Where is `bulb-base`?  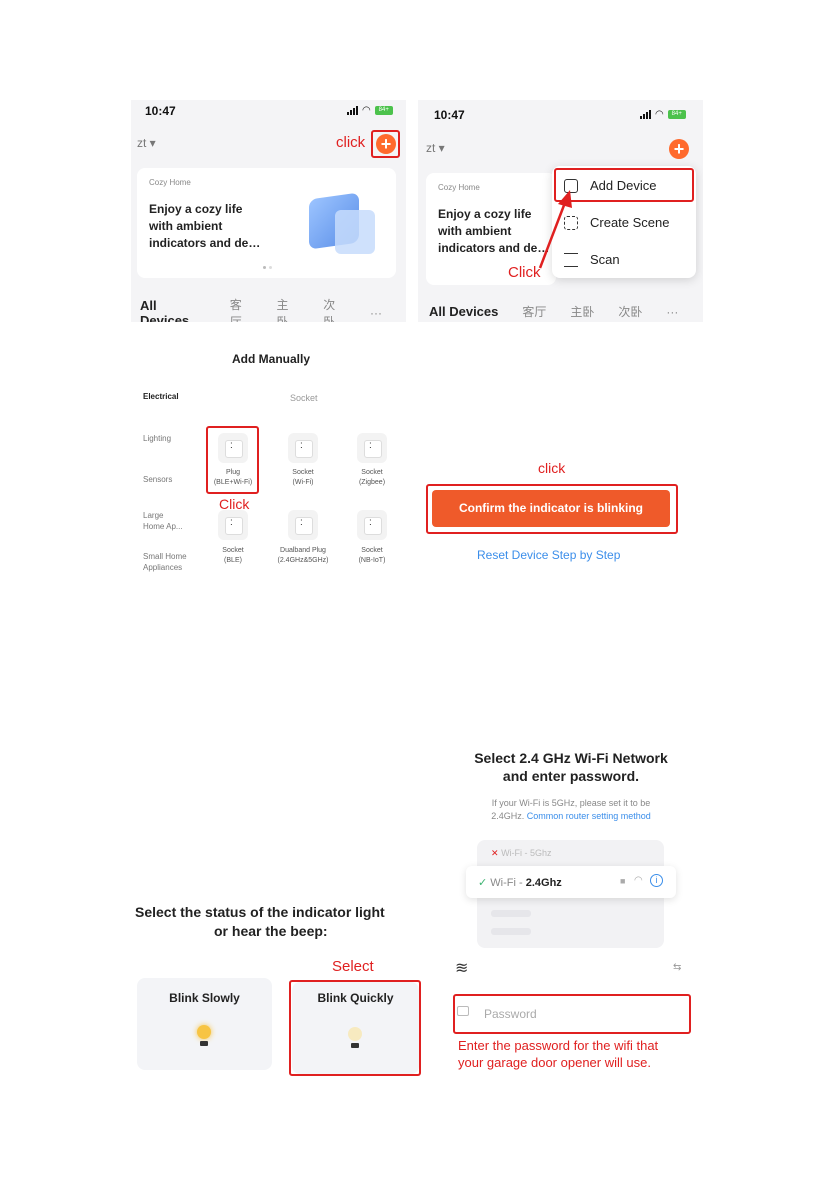 bulb-base is located at coordinates (204, 1043).